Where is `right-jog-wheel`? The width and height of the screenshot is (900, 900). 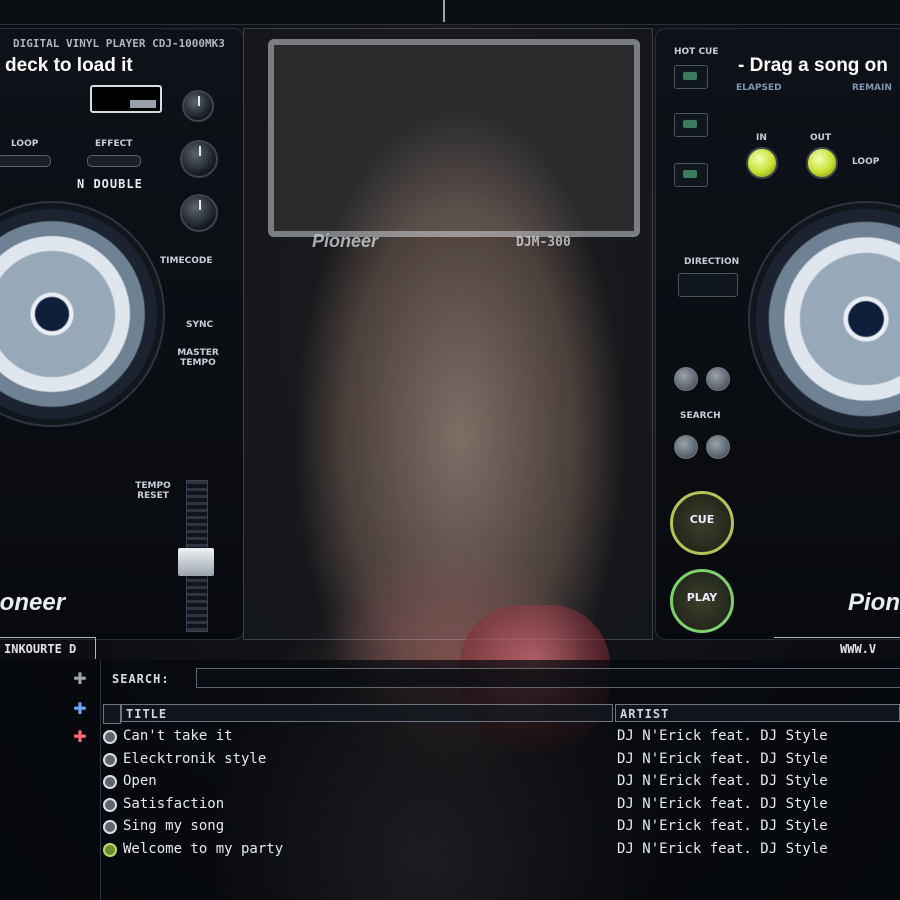
right-jog-wheel is located at coordinates (828, 319).